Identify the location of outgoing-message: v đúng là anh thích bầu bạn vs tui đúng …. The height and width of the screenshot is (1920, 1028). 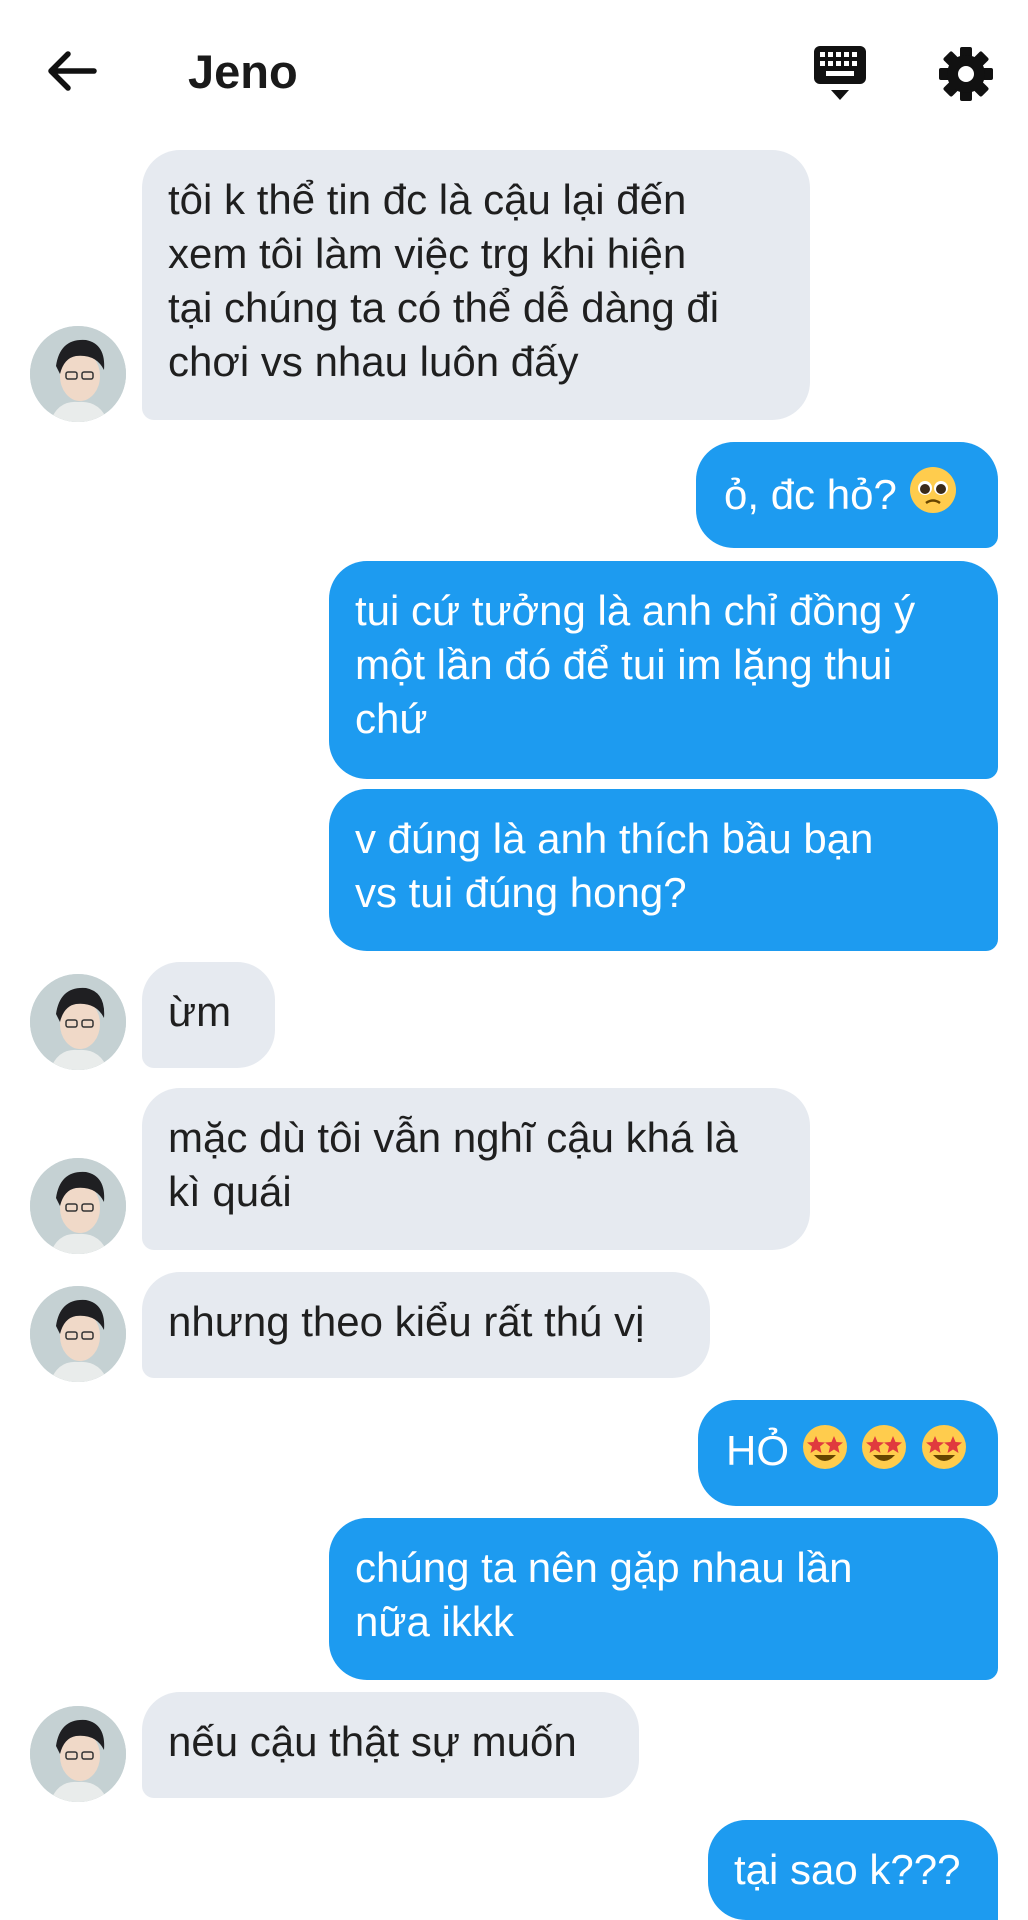
(663, 870).